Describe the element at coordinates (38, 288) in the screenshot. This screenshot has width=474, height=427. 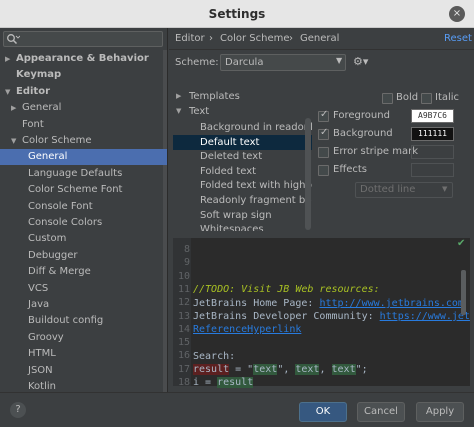
I see `sidebar-item-label: VCS` at that location.